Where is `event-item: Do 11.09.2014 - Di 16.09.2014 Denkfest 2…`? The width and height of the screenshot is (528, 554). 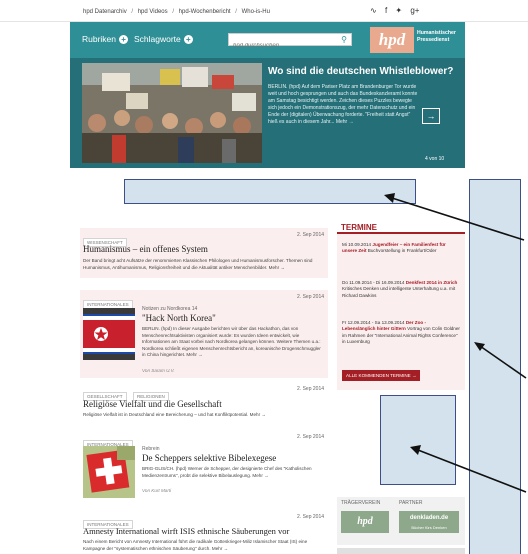
event-item: Do 11.09.2014 - Di 16.09.2014 Denkfest 2… is located at coordinates (401, 289).